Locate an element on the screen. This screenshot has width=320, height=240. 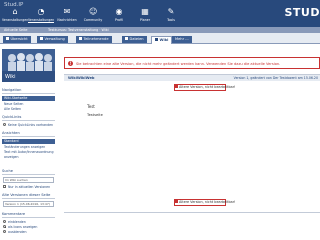
sidebar-item-new-pages: Neue Seiten is located at coordinates (13, 104).